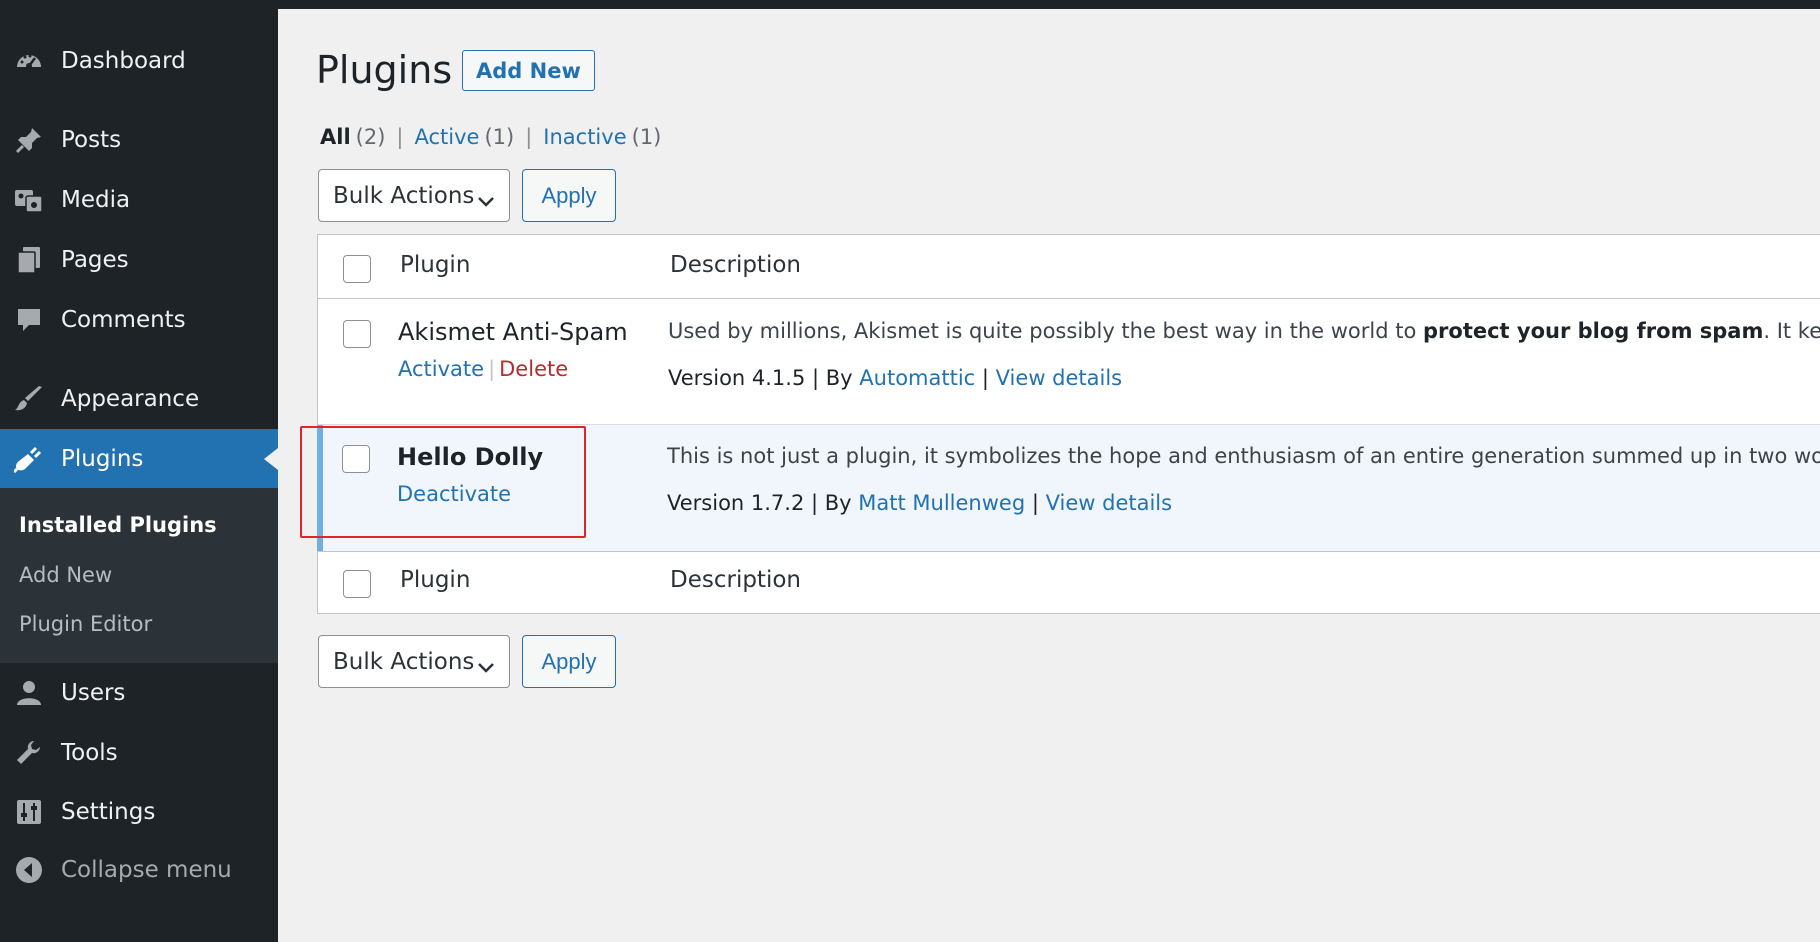 This screenshot has width=1820, height=942. Describe the element at coordinates (139, 140) in the screenshot. I see `sidebar-item-posts: Posts` at that location.